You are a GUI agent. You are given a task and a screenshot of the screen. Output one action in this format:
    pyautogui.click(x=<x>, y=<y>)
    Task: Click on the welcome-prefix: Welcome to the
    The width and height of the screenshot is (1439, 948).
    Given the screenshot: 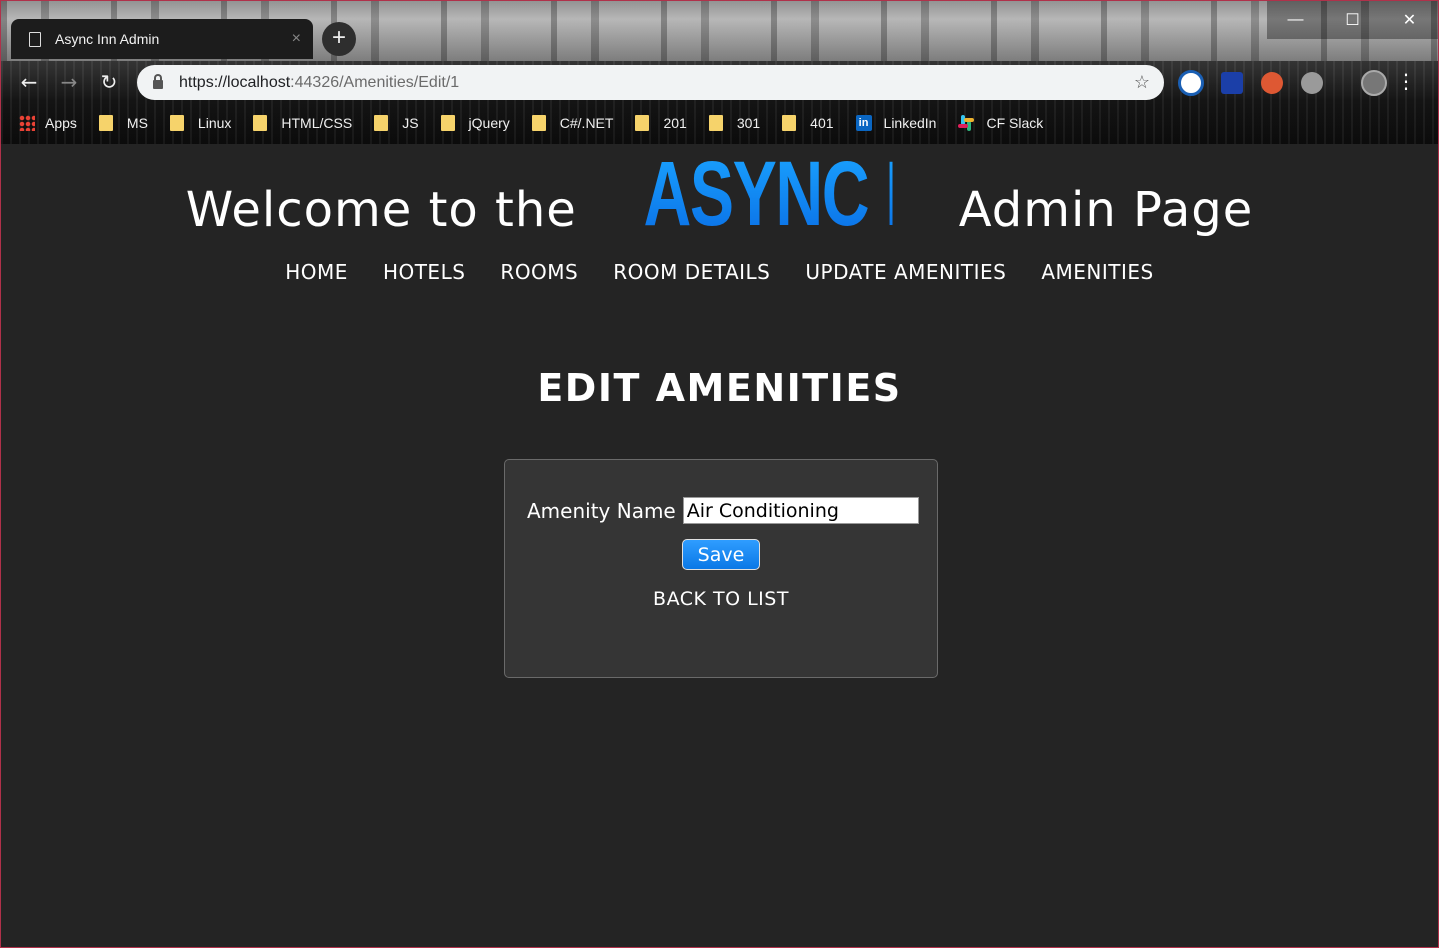 What is the action you would take?
    pyautogui.click(x=381, y=210)
    